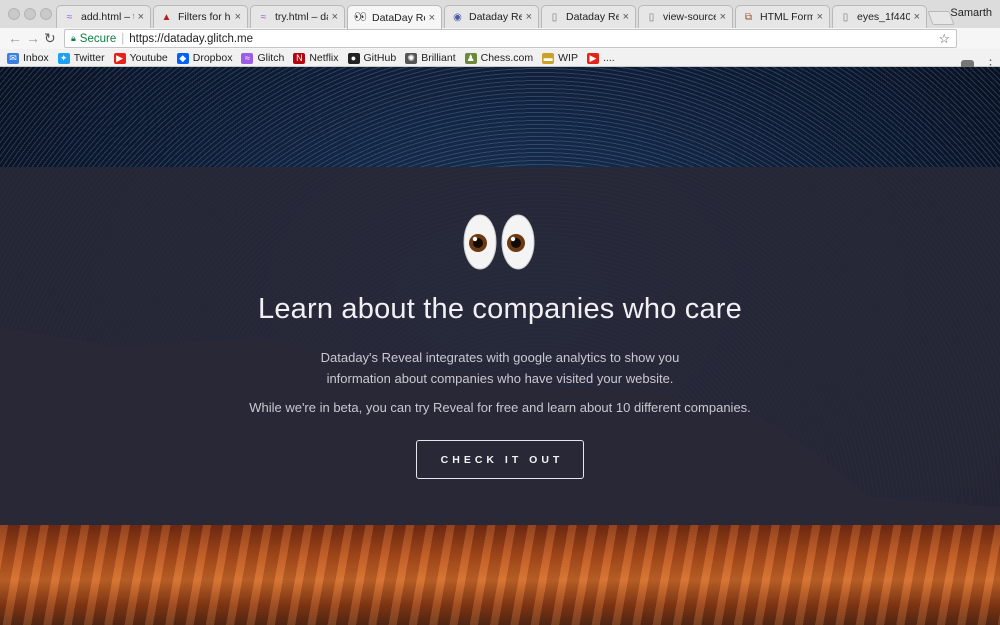 This screenshot has height=625, width=1000. I want to click on bookmark-star-icon: ☆, so click(944, 39).